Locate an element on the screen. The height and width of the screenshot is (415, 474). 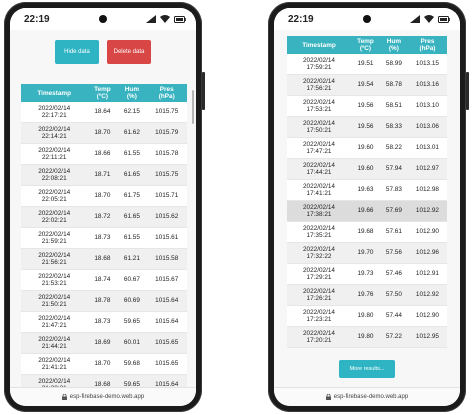
timestamp-time: 22:08:21 is located at coordinates (54, 178).